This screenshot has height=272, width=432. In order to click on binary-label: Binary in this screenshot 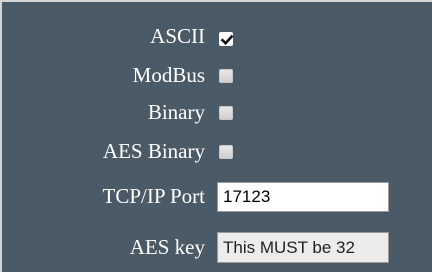, I will do `click(176, 112)`.